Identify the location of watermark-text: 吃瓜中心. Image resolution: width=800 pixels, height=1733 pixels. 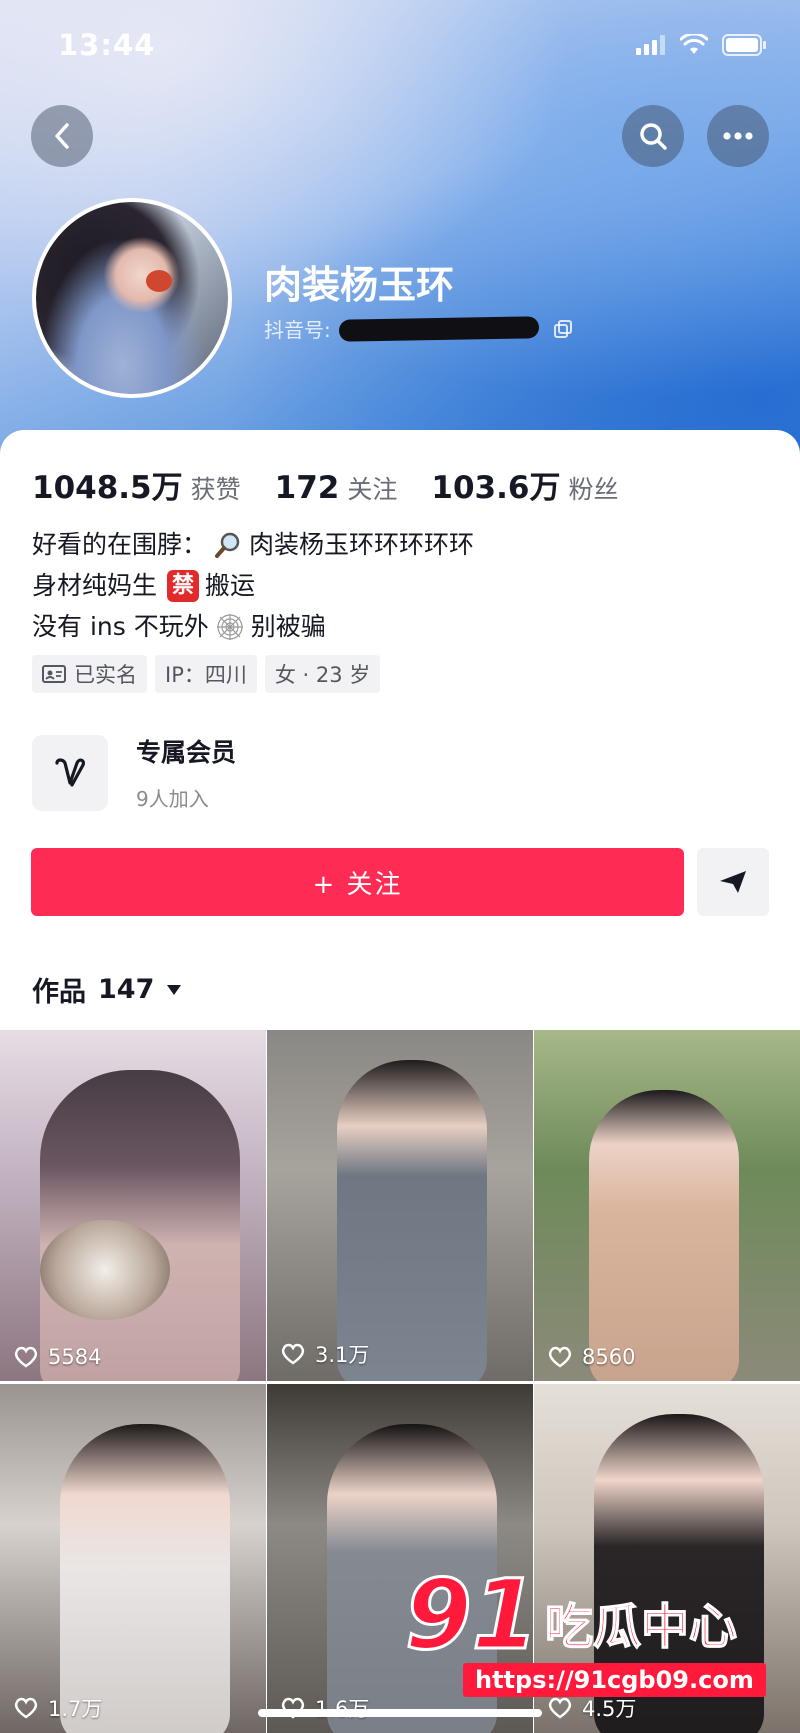
(641, 1627).